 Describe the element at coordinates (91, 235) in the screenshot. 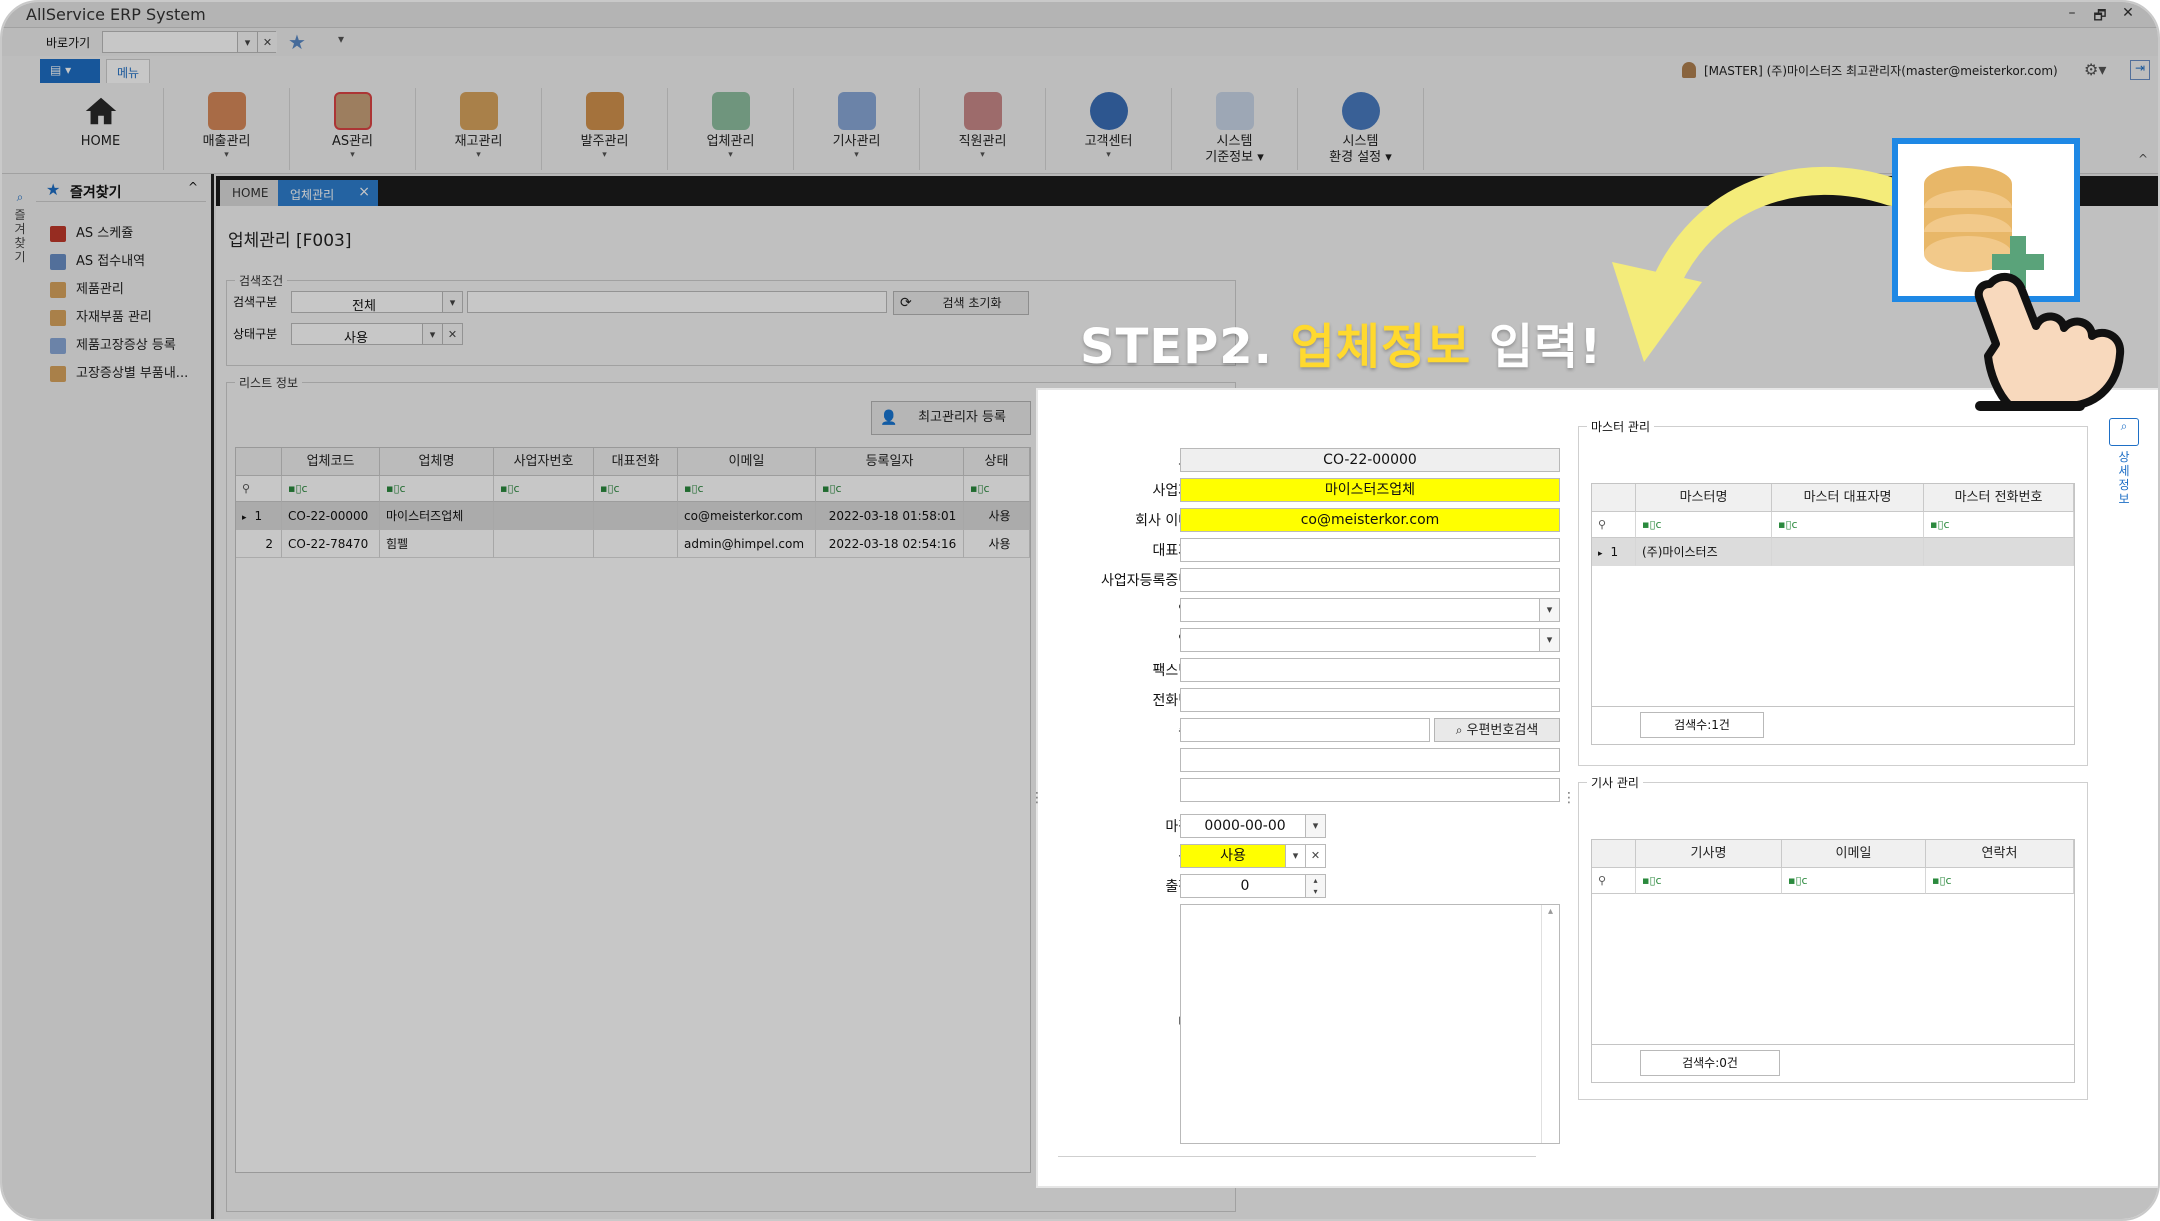

I see `sidebar-item-as-schedule: AS 스케쥴` at that location.